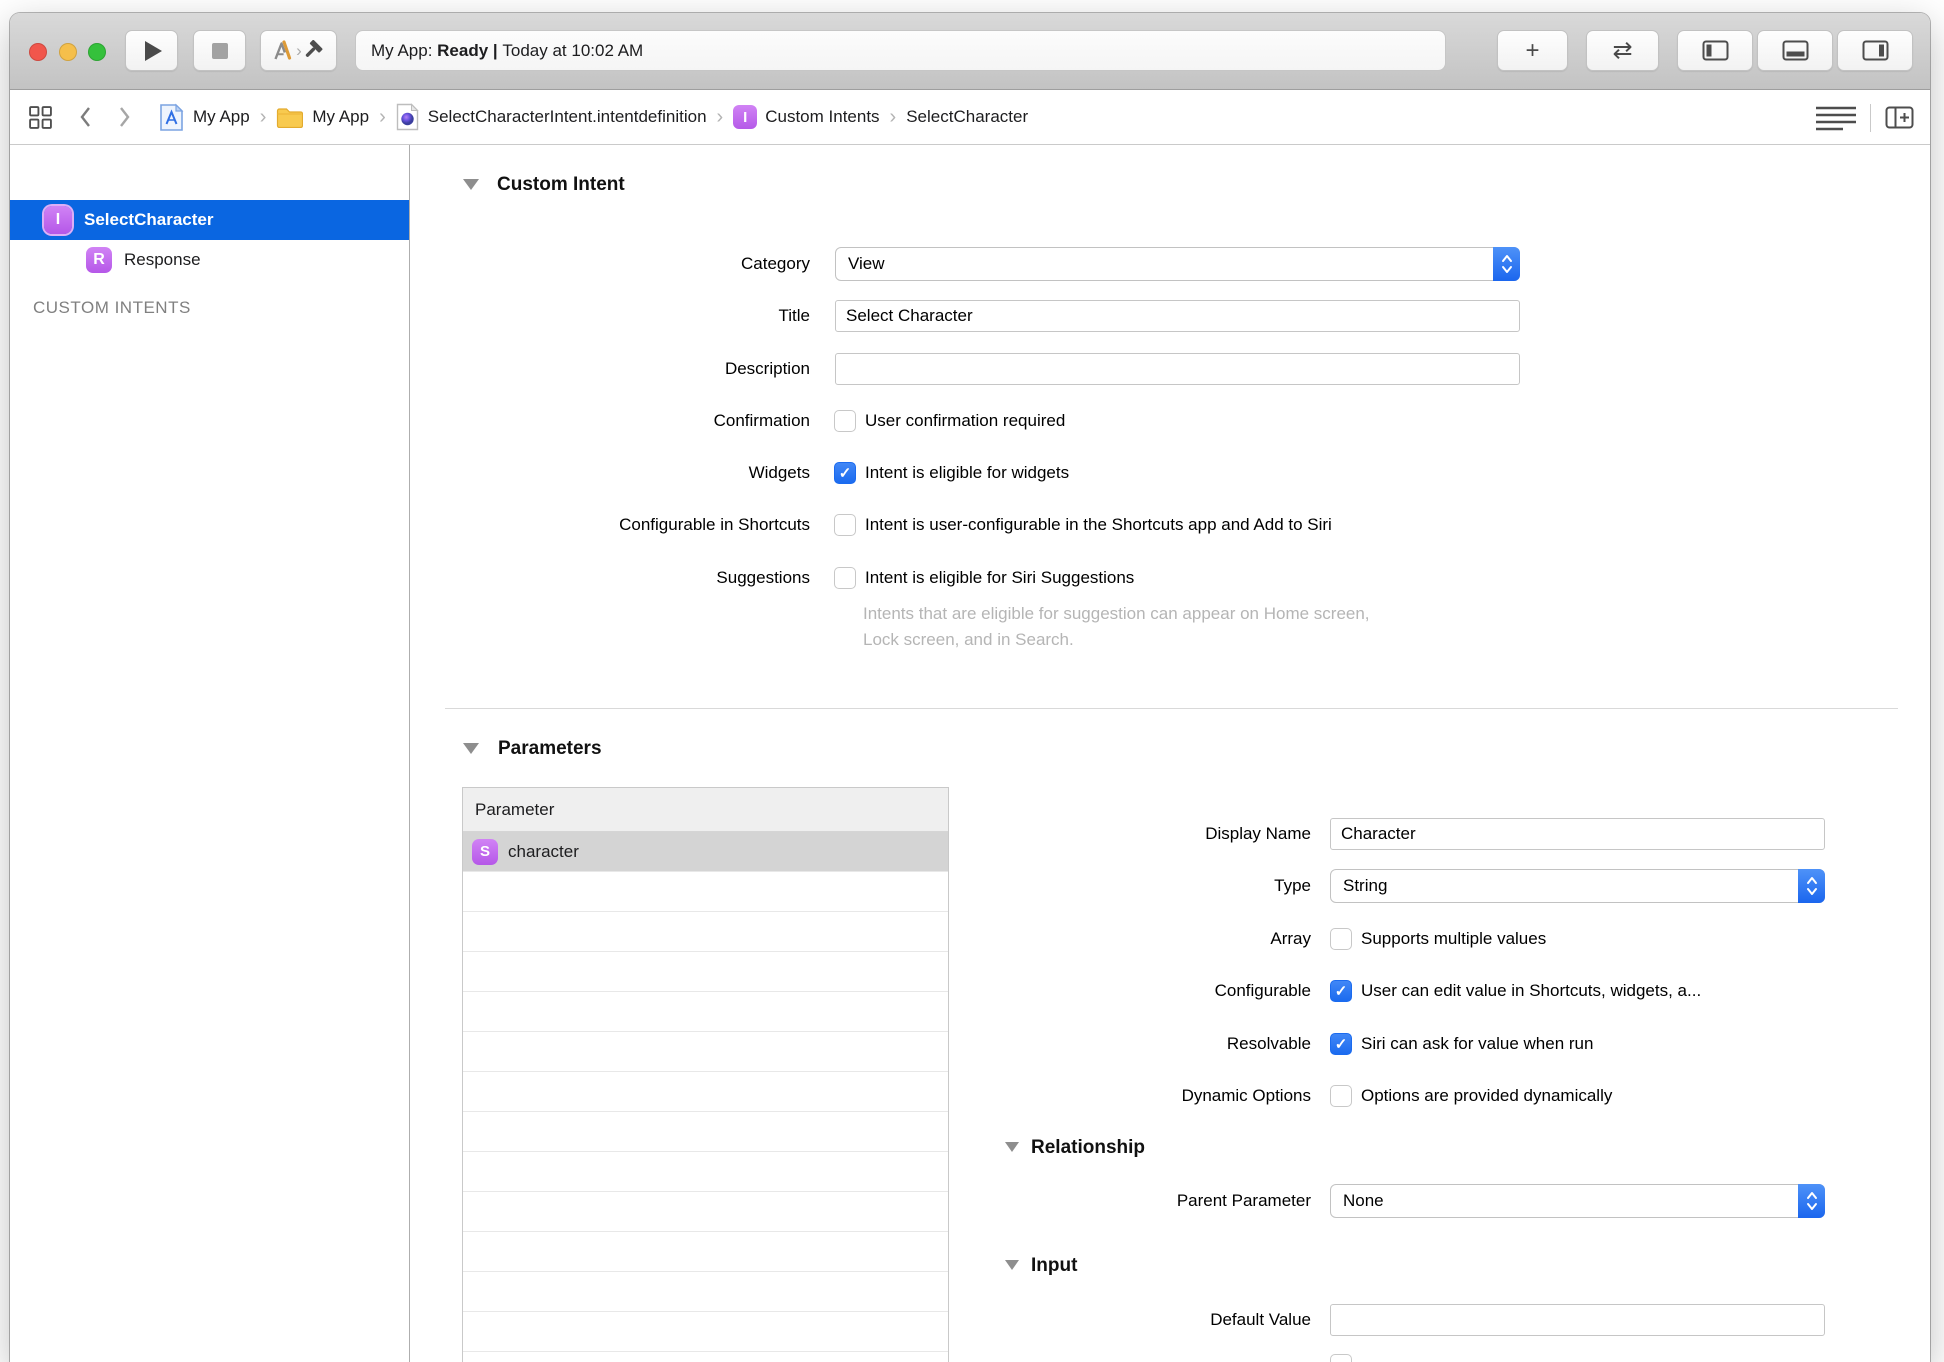 This screenshot has height=1362, width=1944. Describe the element at coordinates (40, 117) in the screenshot. I see `related-items-icon` at that location.